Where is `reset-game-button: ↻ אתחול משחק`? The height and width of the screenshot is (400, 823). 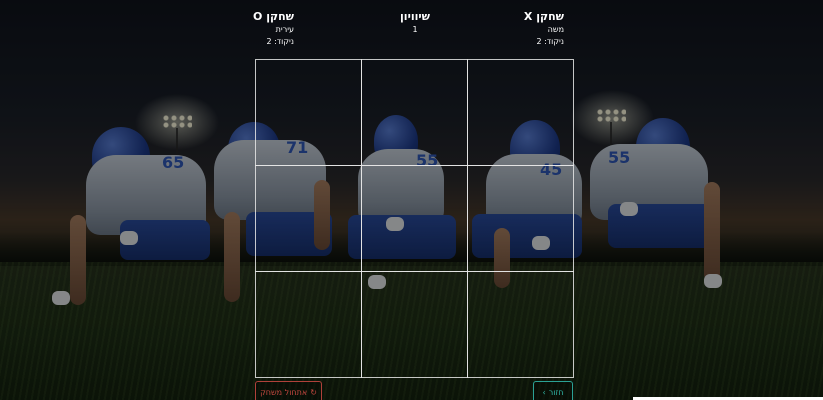 reset-game-button: ↻ אתחול משחק is located at coordinates (288, 390).